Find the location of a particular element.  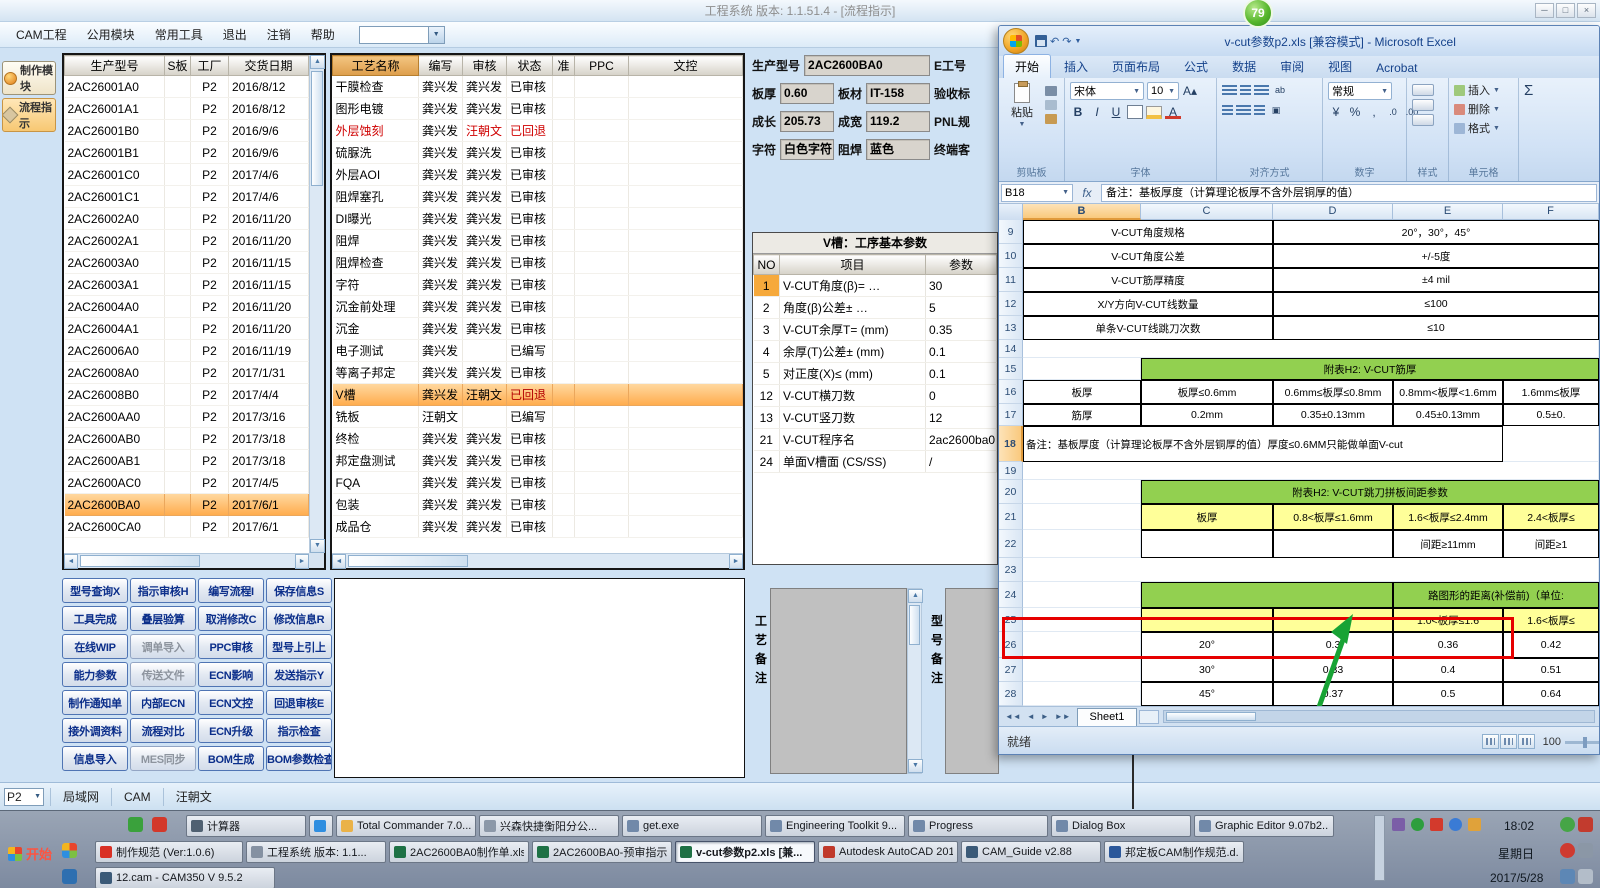

process-row: 图形电镀 龚兴发 龚兴发 已审核 is located at coordinates (537, 108).